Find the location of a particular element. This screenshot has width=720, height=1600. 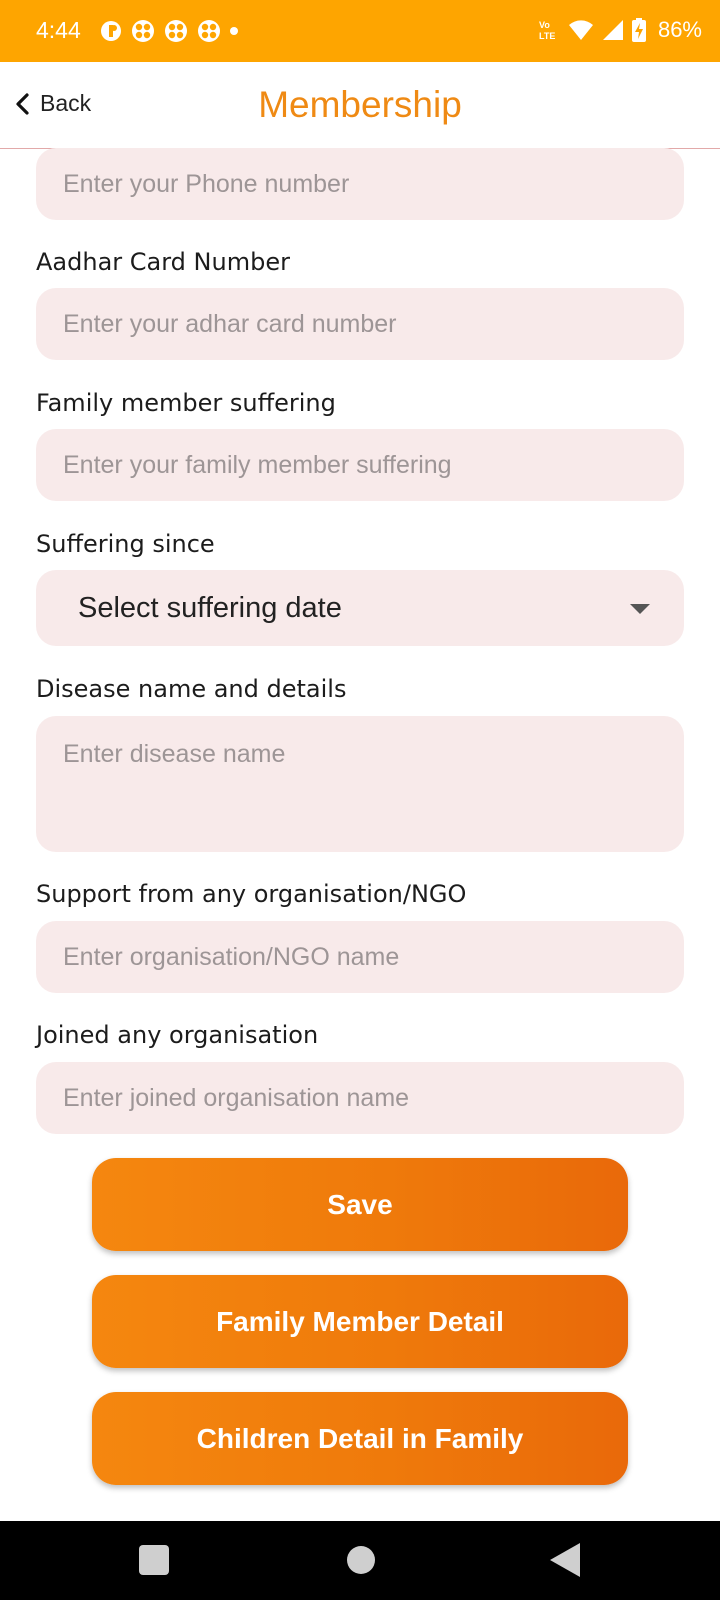

suffering-date-value: Select suffering date is located at coordinates (210, 608).